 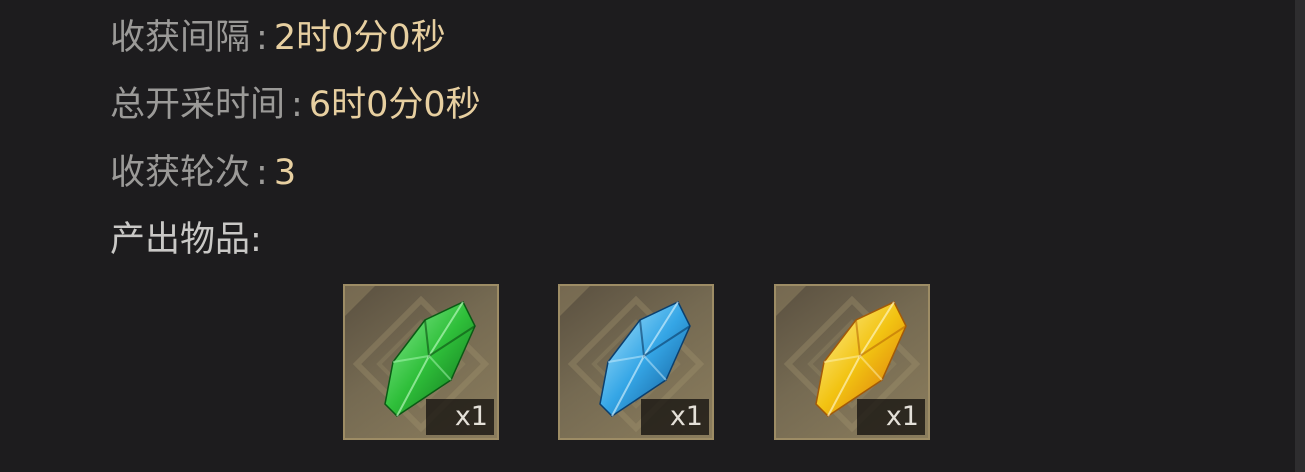 What do you see at coordinates (180, 38) in the screenshot?
I see `harvest-interval-label: 收获间隔` at bounding box center [180, 38].